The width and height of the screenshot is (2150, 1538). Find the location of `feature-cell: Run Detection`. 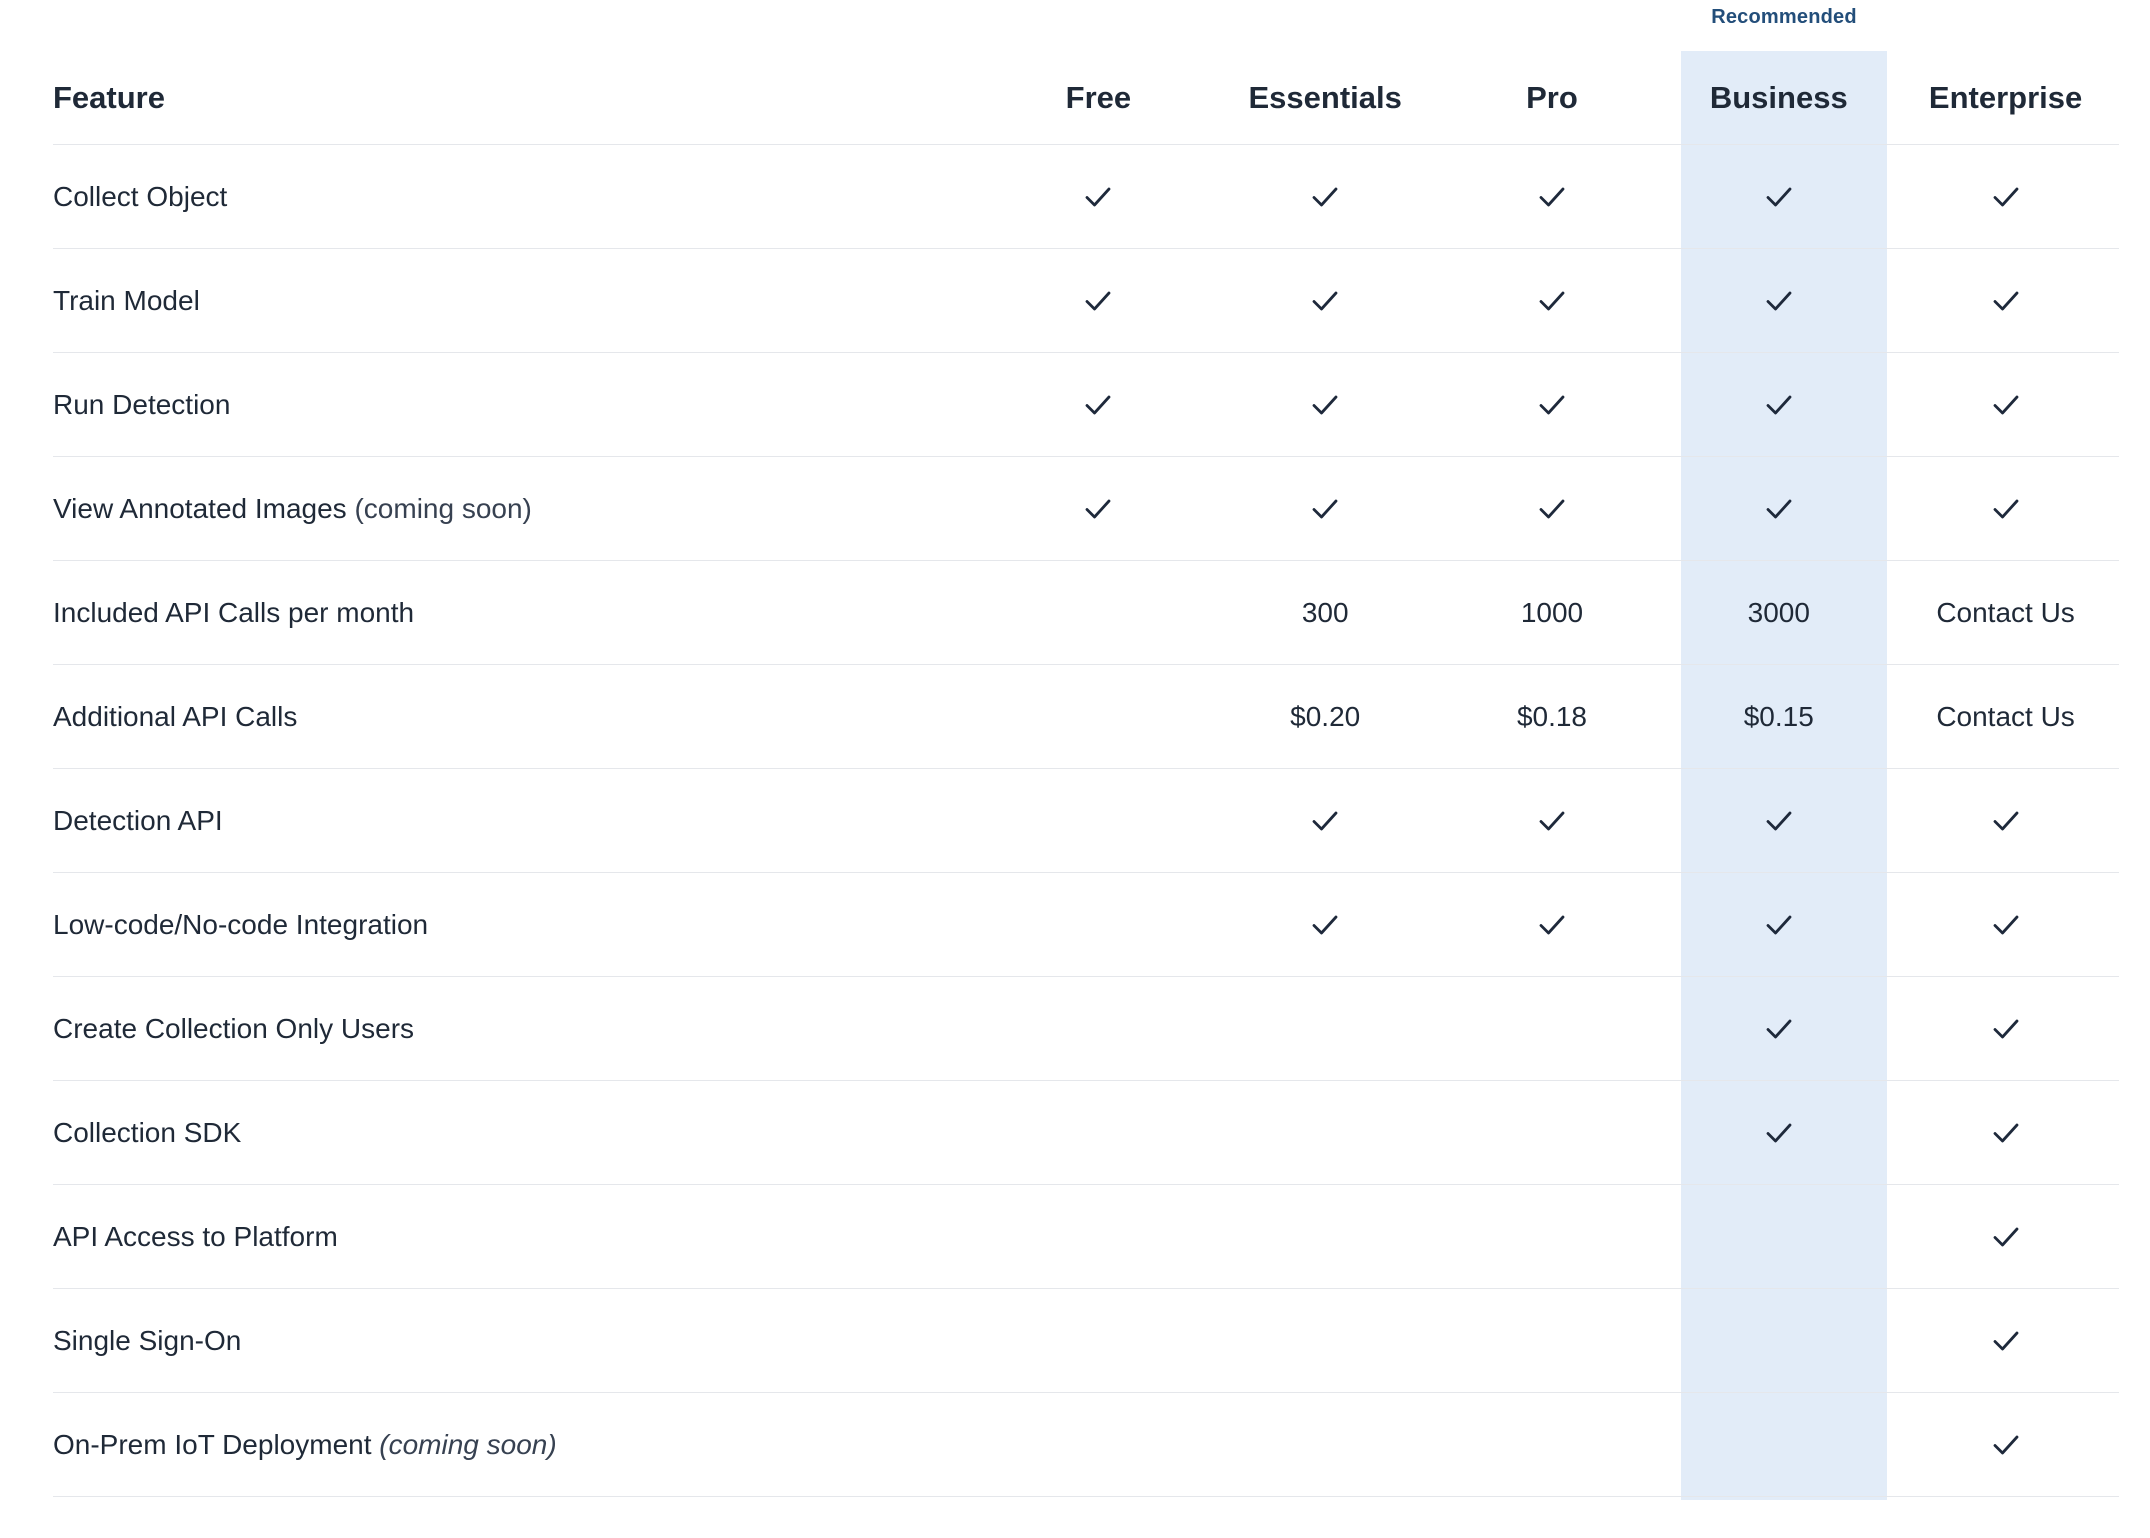

feature-cell: Run Detection is located at coordinates (519, 405).